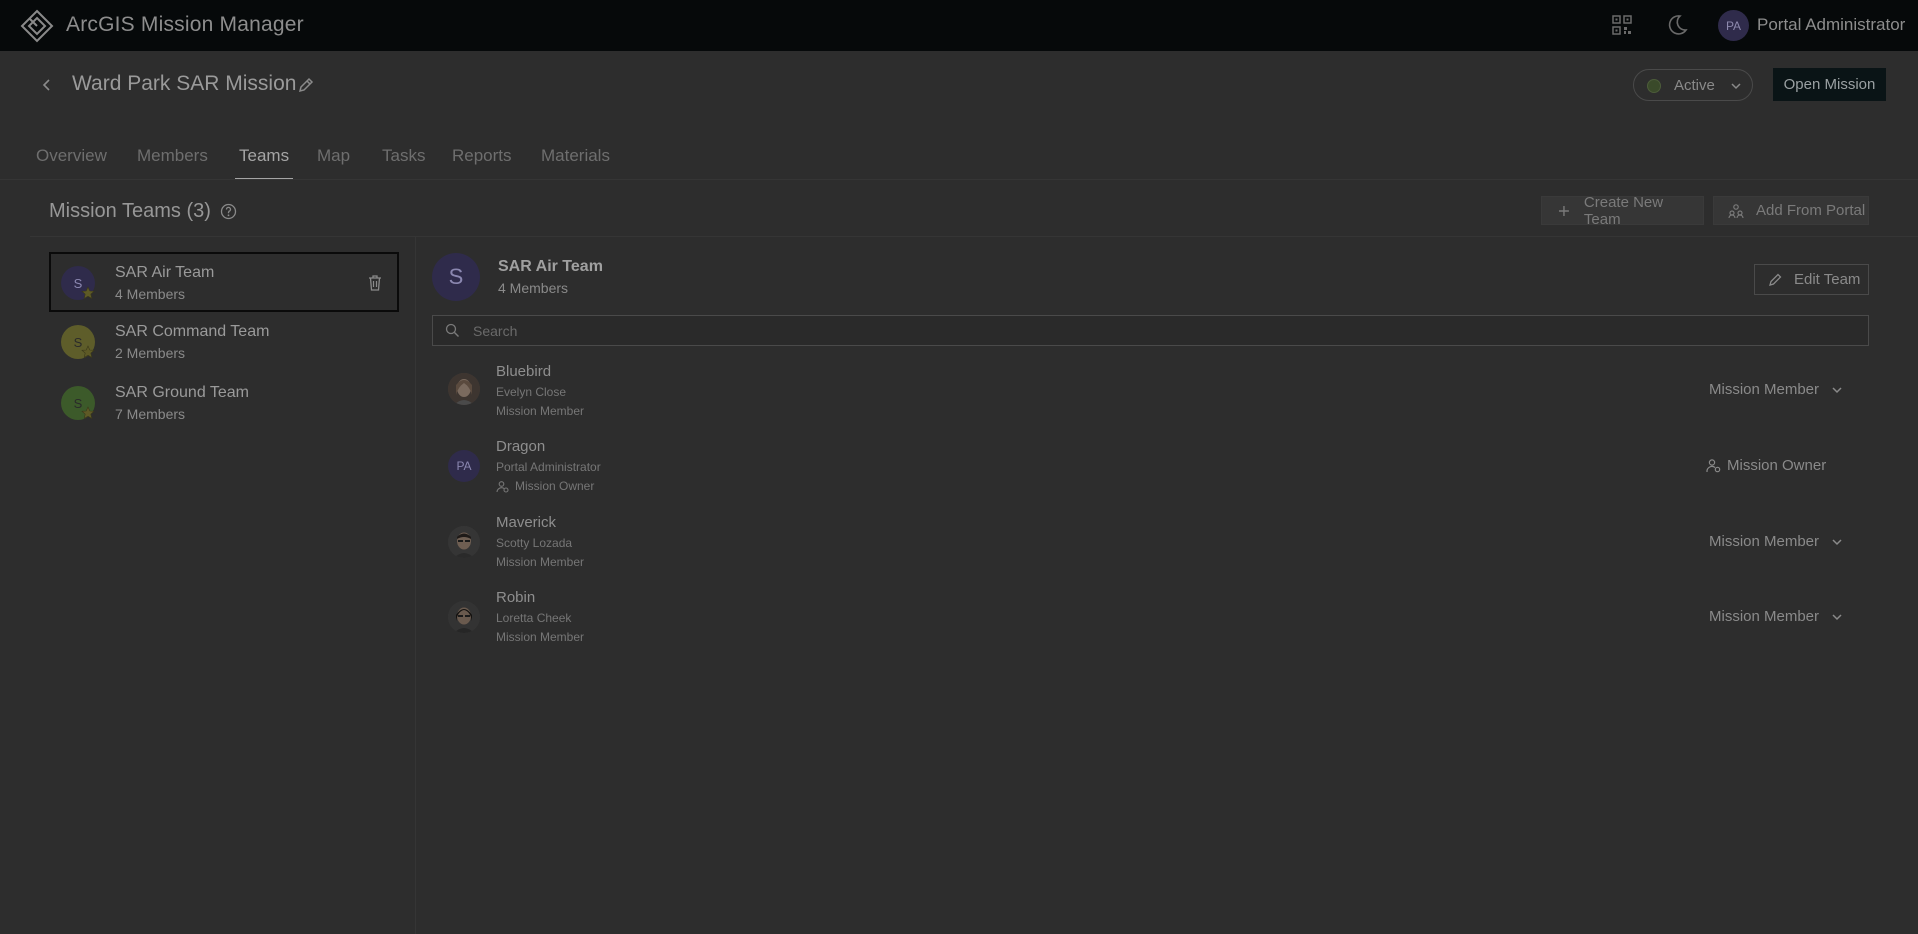 The width and height of the screenshot is (1918, 934). Describe the element at coordinates (1831, 25) in the screenshot. I see `user-name: Portal Administrator` at that location.